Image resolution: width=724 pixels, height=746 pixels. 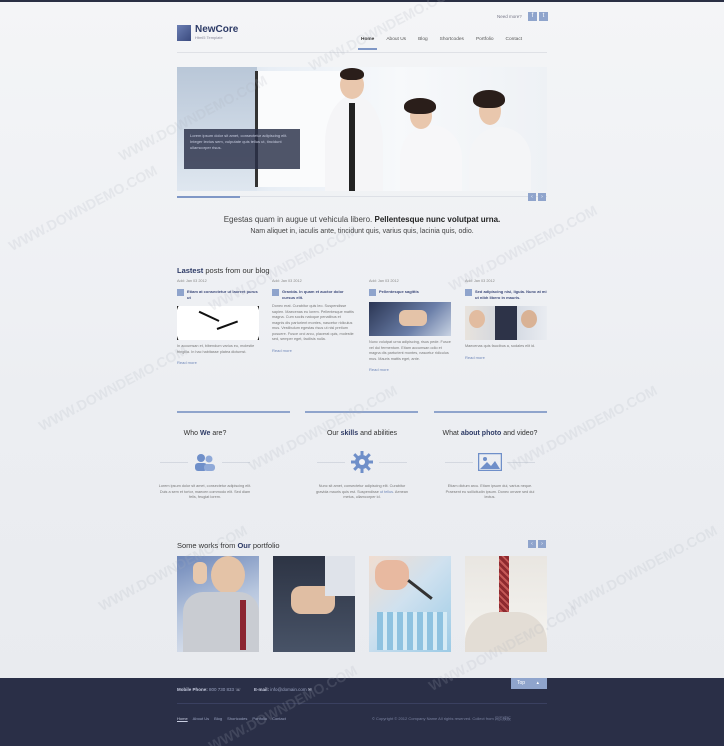 I want to click on nav-divider, so click(x=362, y=52).